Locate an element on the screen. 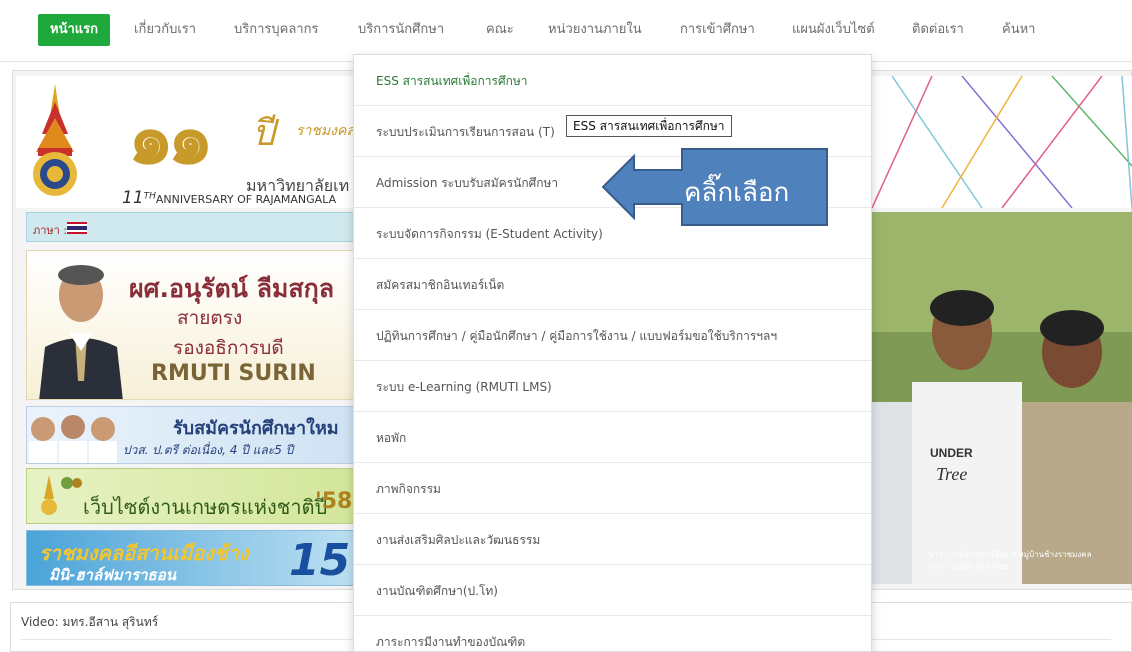 The width and height of the screenshot is (1132, 652). nav-admission: การเข้าศึกษา is located at coordinates (717, 30).